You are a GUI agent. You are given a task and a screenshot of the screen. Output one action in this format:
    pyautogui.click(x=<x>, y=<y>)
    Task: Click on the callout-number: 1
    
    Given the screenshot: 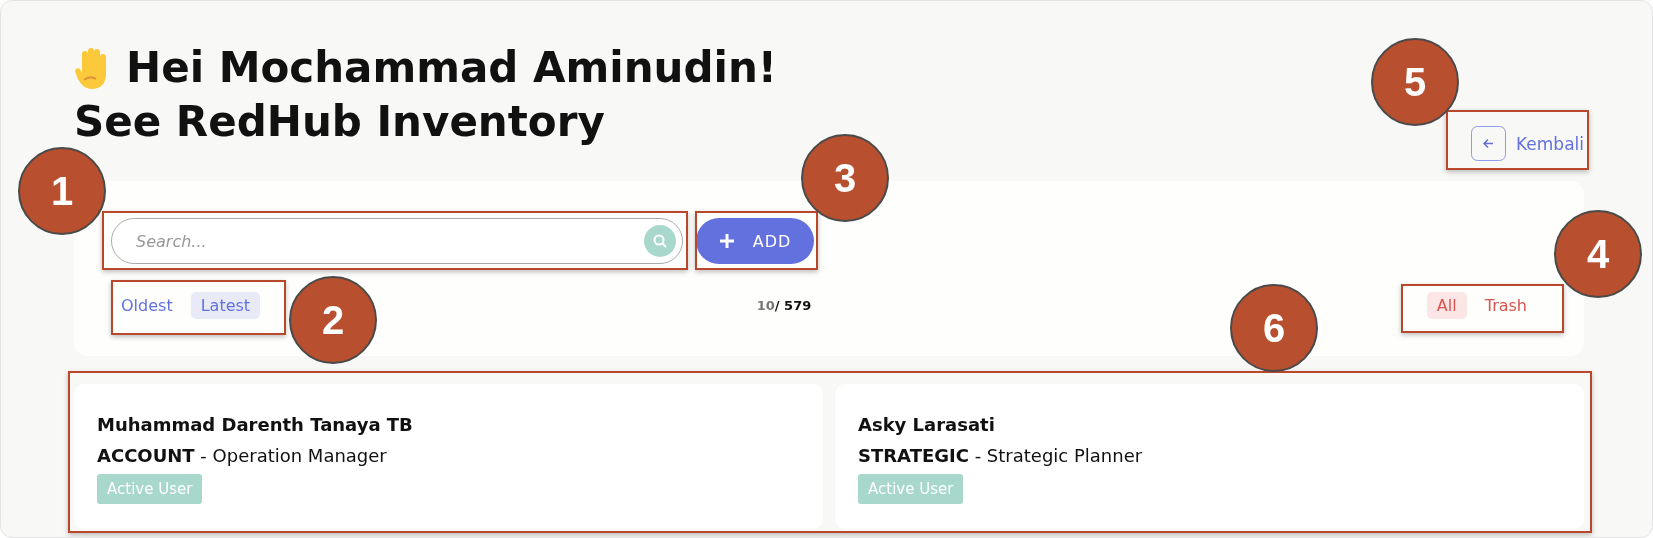 What is the action you would take?
    pyautogui.click(x=62, y=191)
    